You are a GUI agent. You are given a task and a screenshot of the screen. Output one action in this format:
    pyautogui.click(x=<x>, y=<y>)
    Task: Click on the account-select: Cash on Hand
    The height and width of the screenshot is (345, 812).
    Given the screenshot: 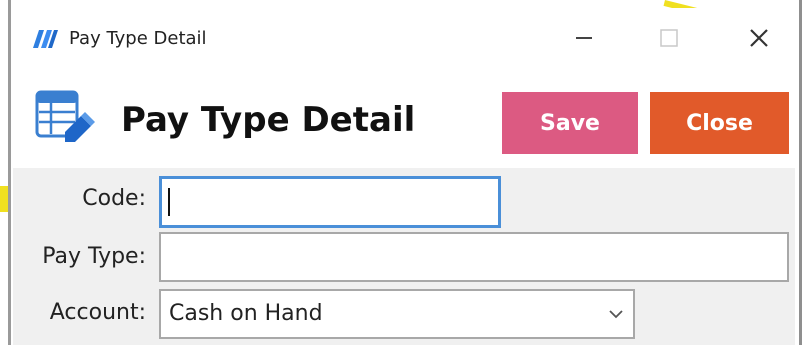 What is the action you would take?
    pyautogui.click(x=397, y=314)
    